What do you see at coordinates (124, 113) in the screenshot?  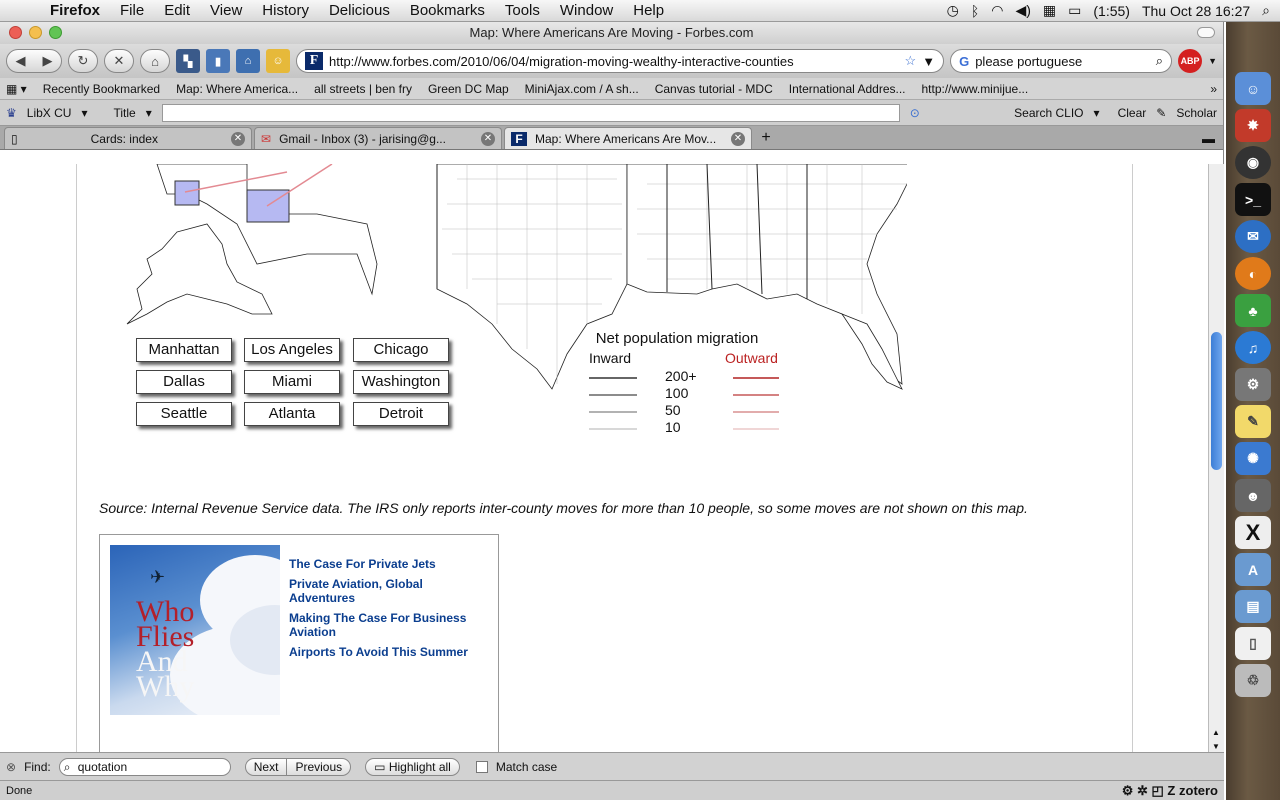 I see `libx-field-type: Title` at bounding box center [124, 113].